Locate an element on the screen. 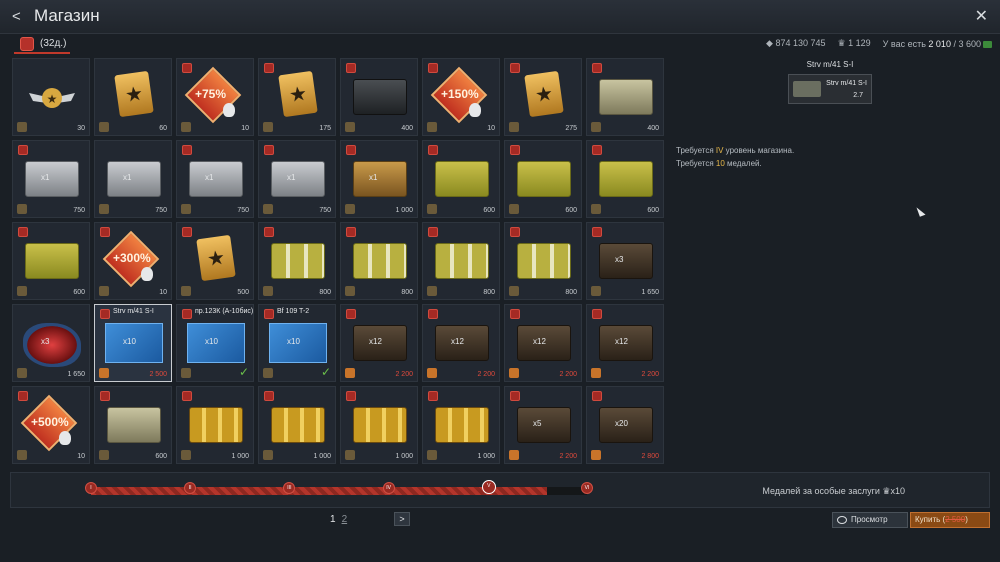 The image size is (1000, 562). shop-item: +300% 10 is located at coordinates (133, 261).